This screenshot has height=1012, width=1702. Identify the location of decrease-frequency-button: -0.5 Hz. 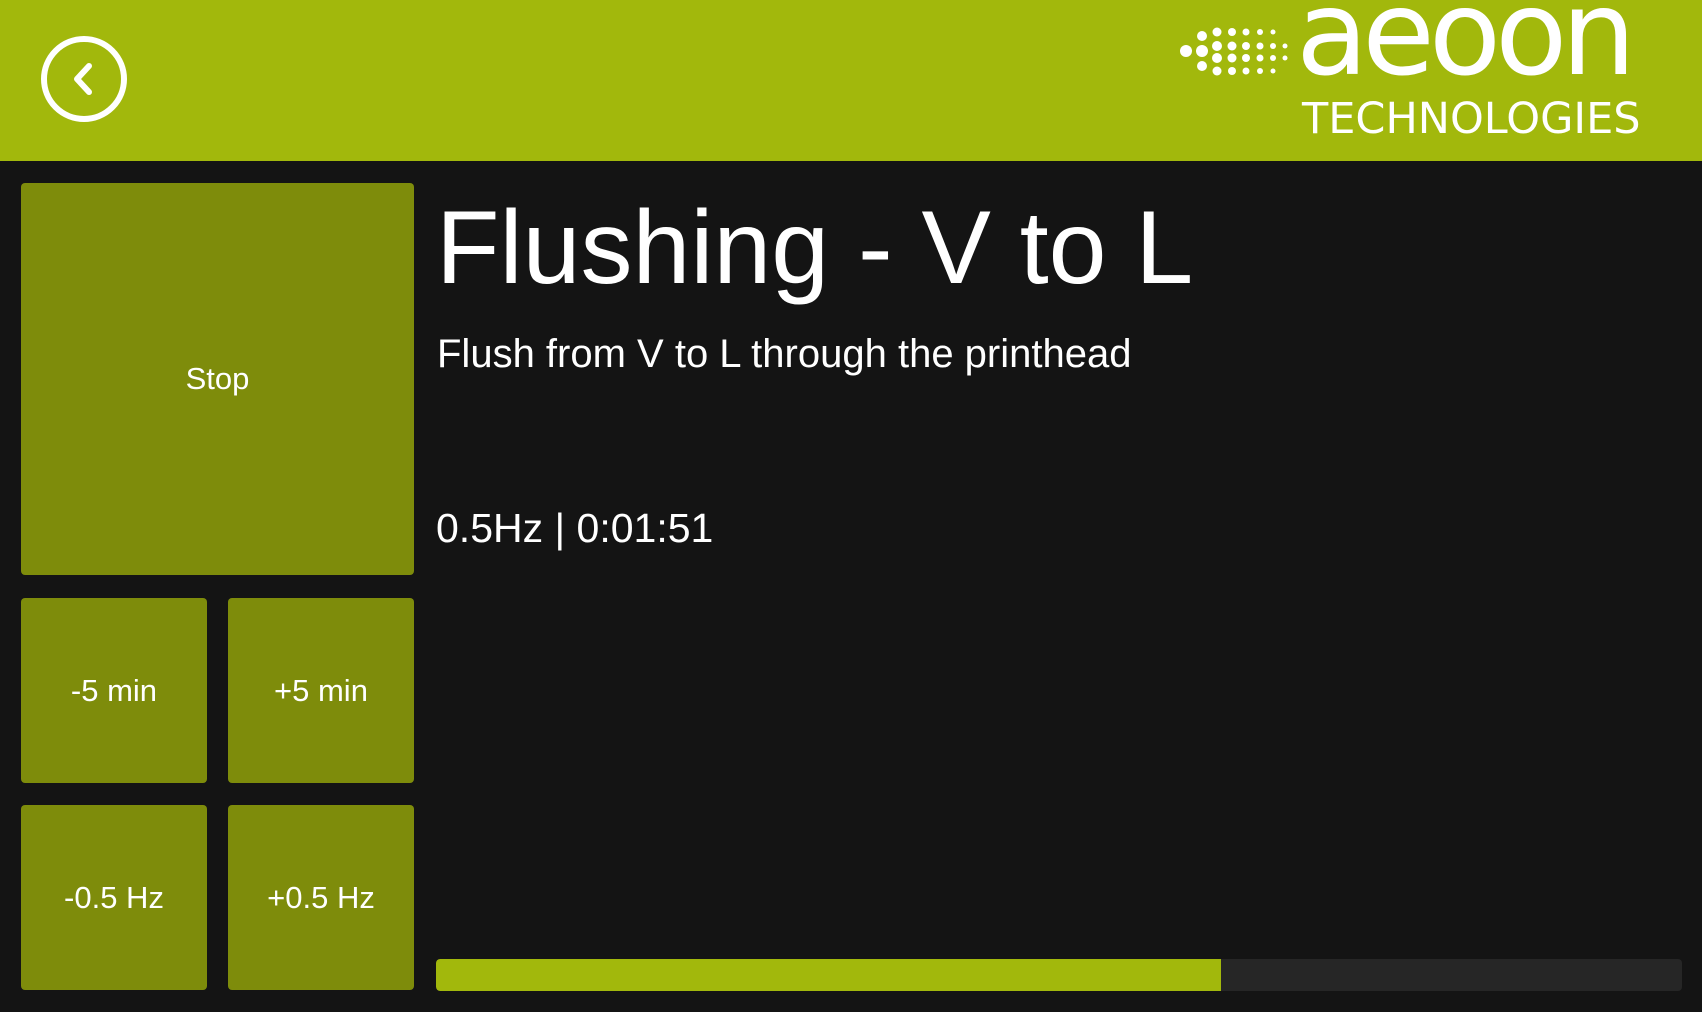
(114, 897).